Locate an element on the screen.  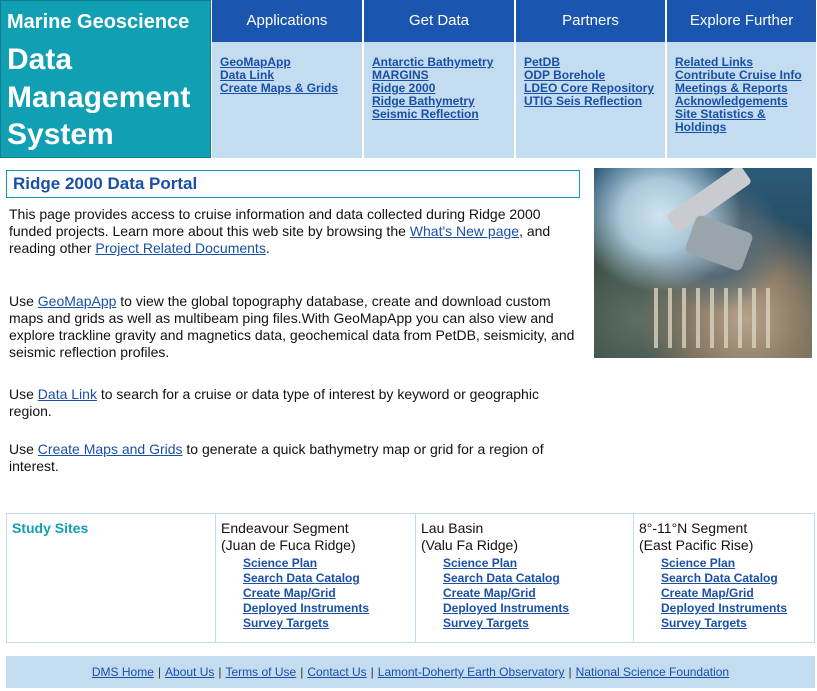
study-sites-label: Study Sites is located at coordinates (50, 528).